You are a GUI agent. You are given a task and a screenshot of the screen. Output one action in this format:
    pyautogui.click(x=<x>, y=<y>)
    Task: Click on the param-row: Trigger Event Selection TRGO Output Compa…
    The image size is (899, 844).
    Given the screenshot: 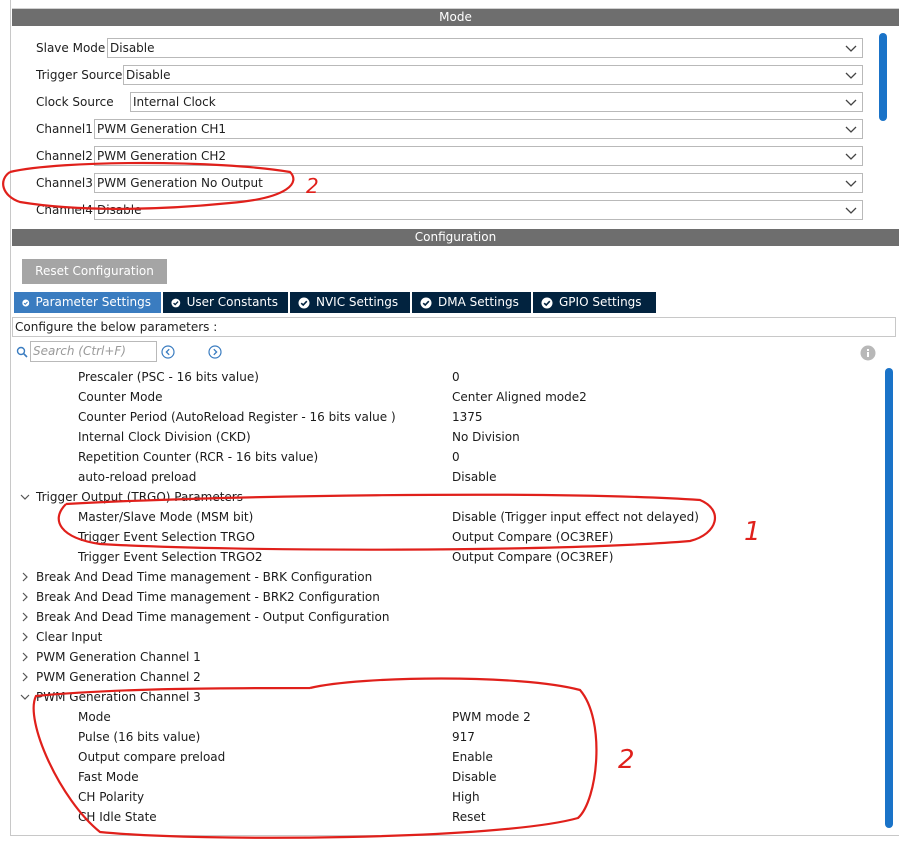 What is the action you would take?
    pyautogui.click(x=447, y=537)
    